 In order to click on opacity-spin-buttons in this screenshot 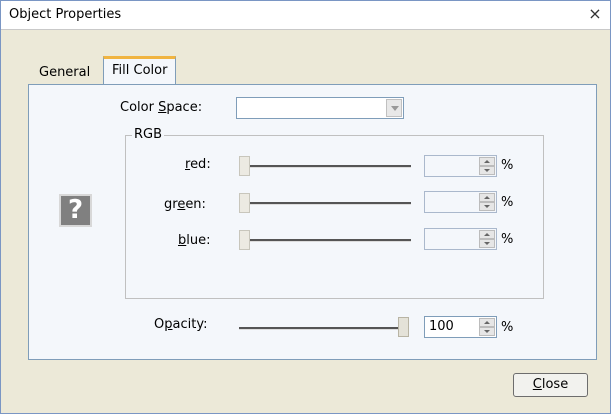, I will do `click(487, 327)`.